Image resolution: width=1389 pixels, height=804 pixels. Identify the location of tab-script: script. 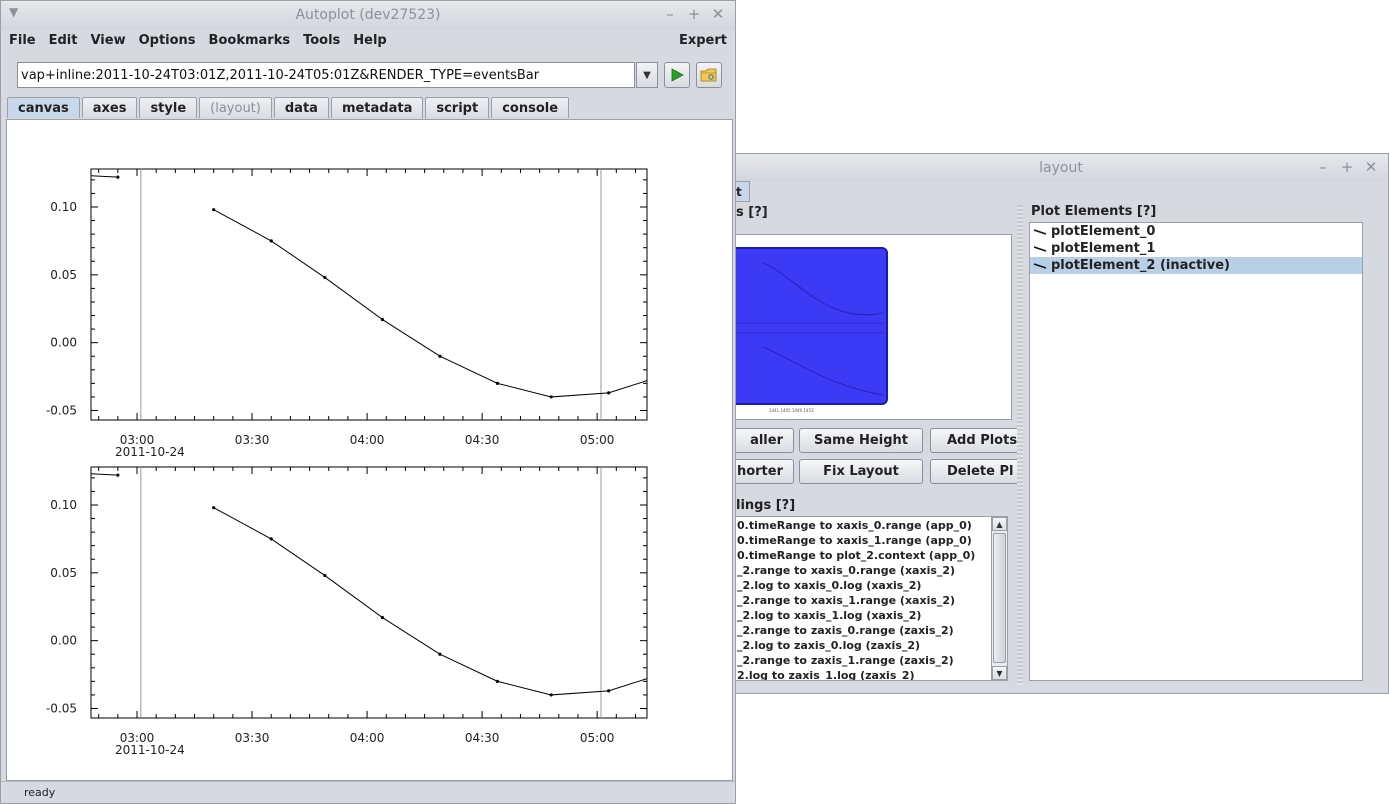
(457, 107).